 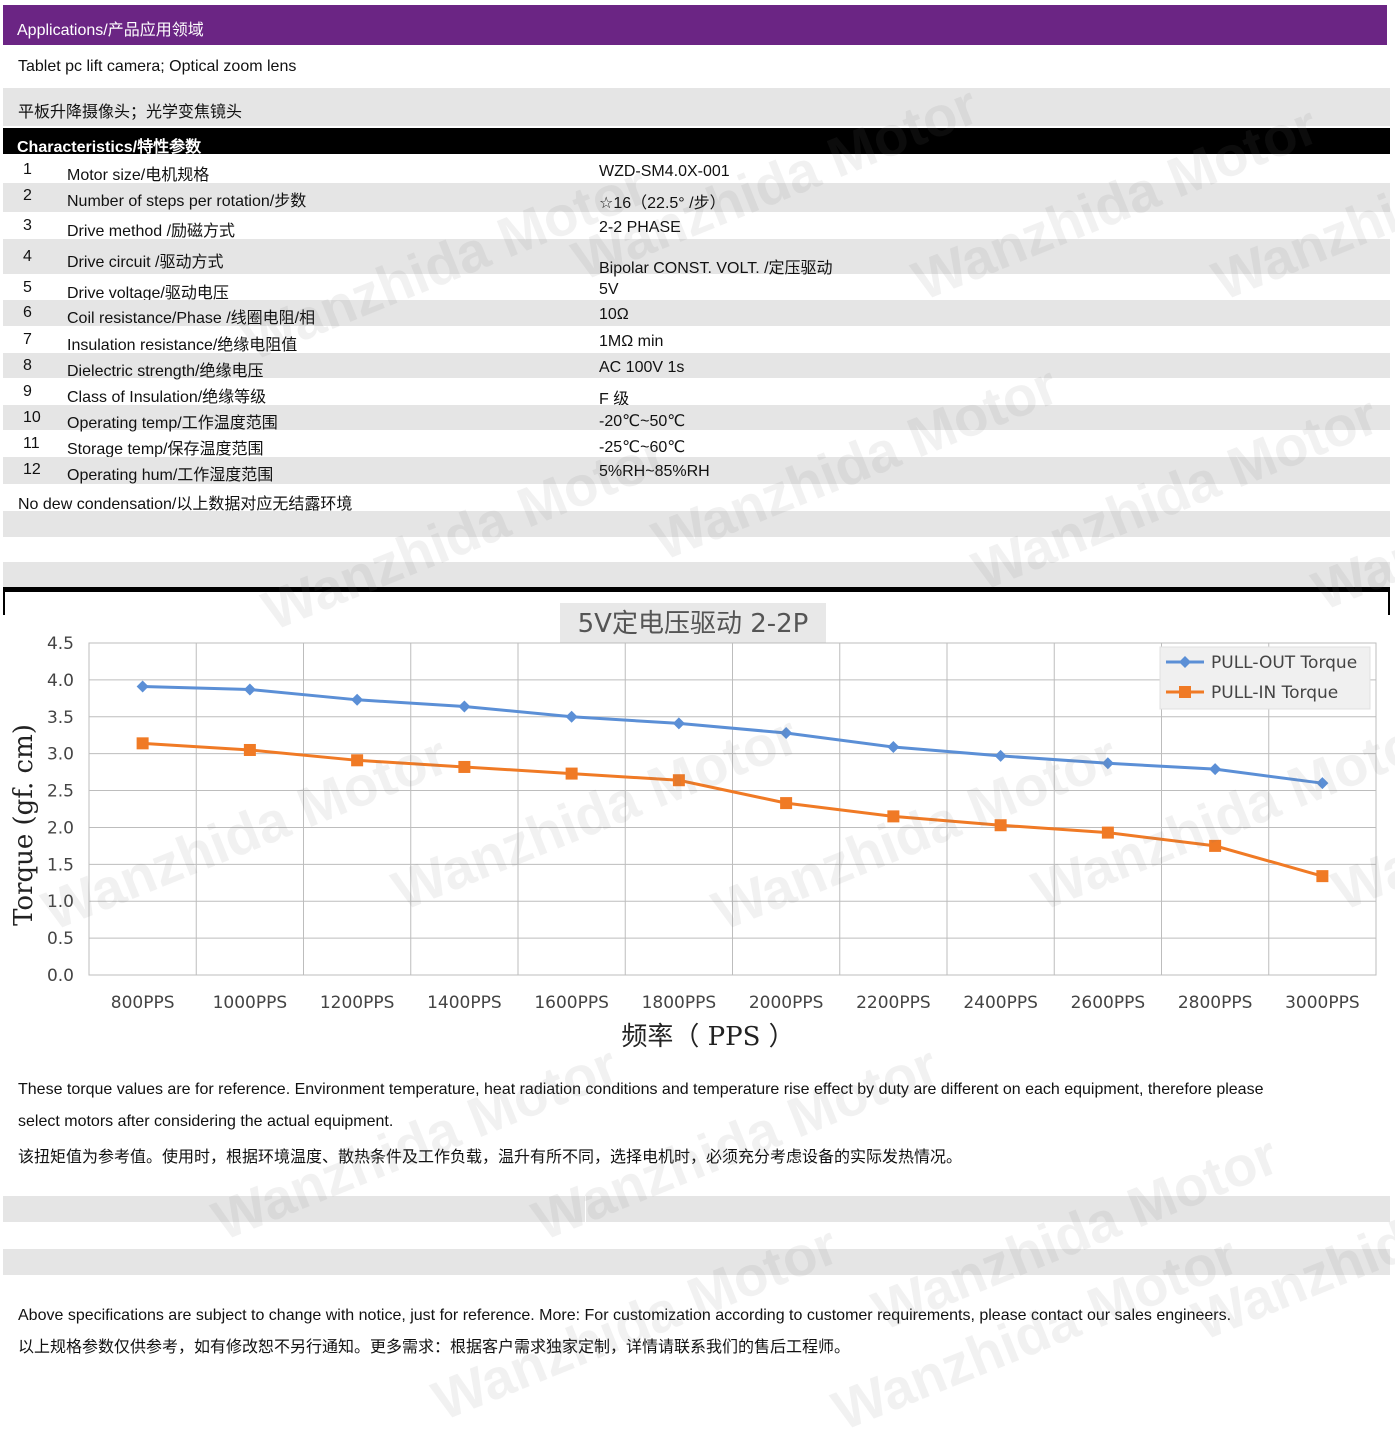 I want to click on row-value: ☆16（22.5° /步）, so click(x=662, y=203).